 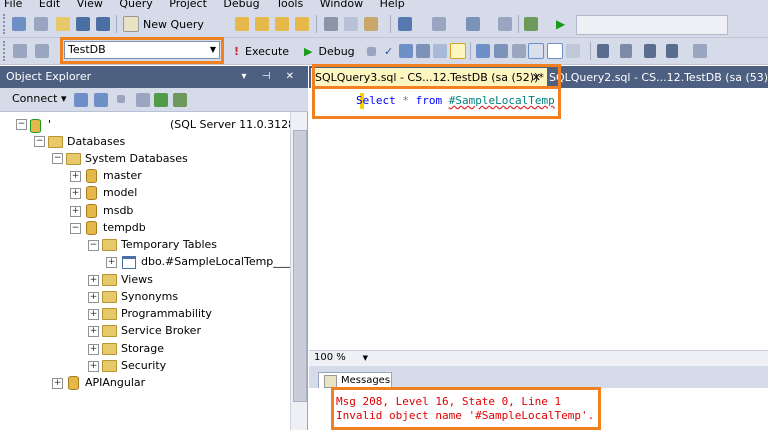 I want to click on navigate-backward-button, so click(x=473, y=24).